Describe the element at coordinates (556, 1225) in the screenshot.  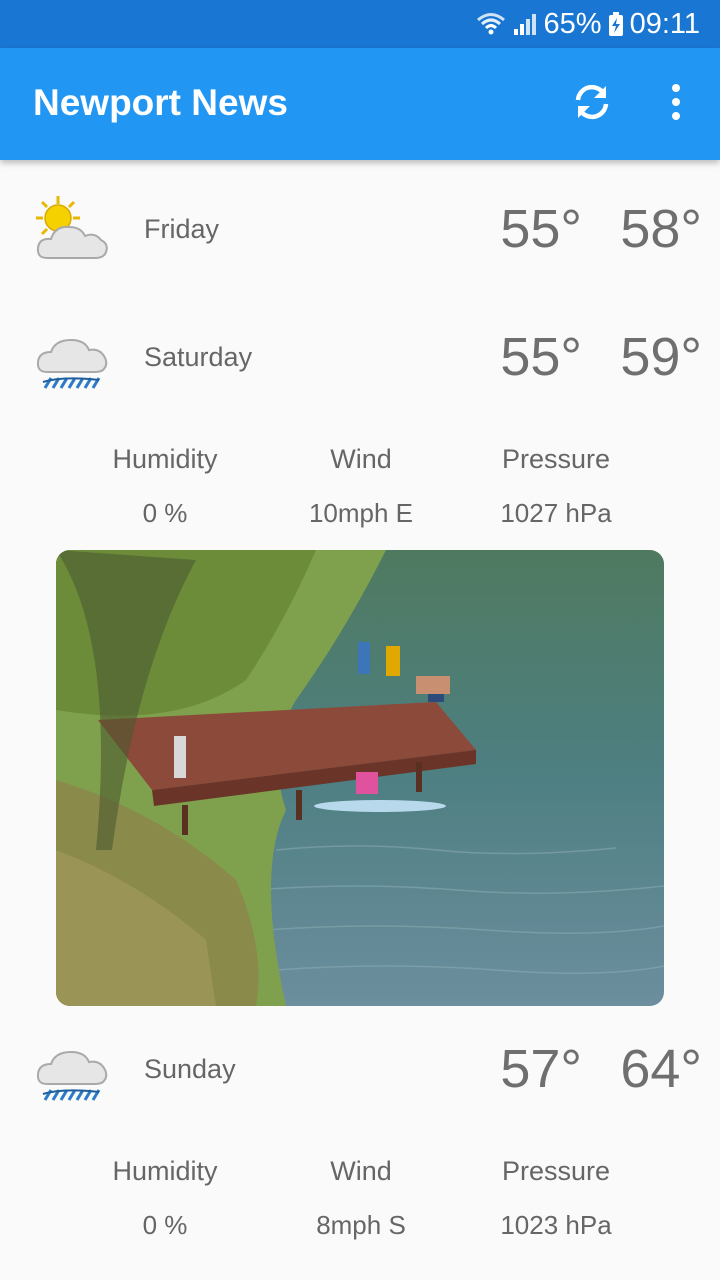
I see `pressure-value: 1023 hPa` at that location.